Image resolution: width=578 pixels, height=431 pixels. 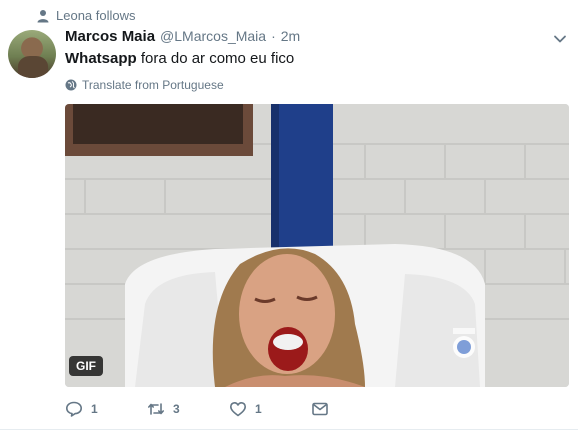 What do you see at coordinates (153, 85) in the screenshot?
I see `translate-label: Translate from Portuguese` at bounding box center [153, 85].